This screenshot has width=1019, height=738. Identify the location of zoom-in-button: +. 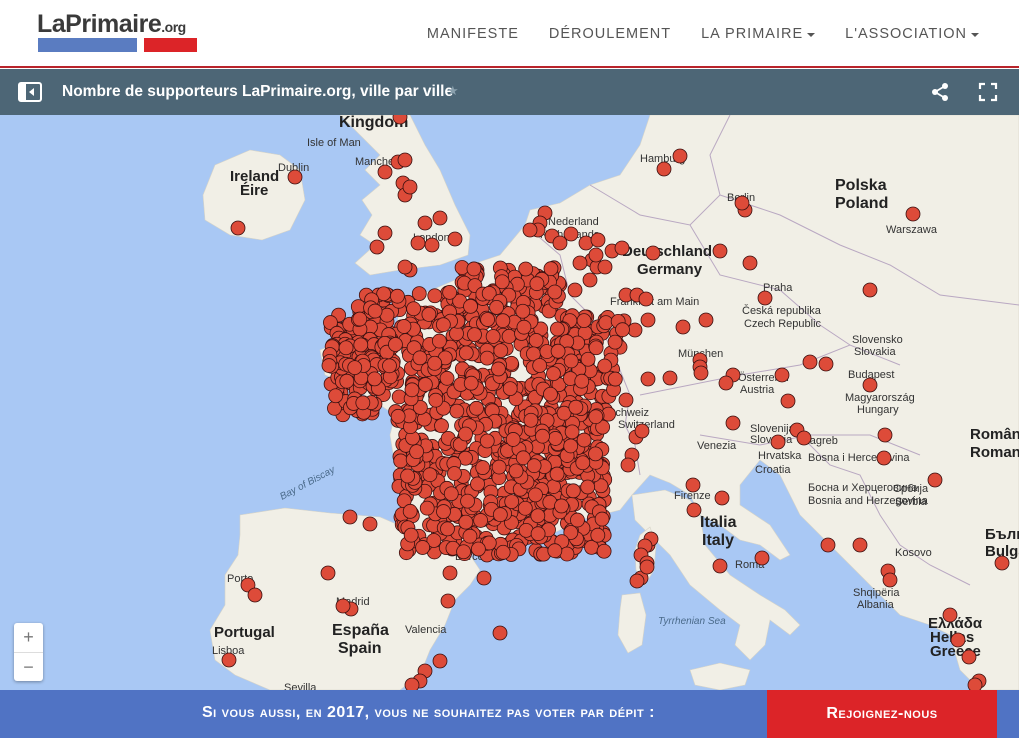
(28, 637).